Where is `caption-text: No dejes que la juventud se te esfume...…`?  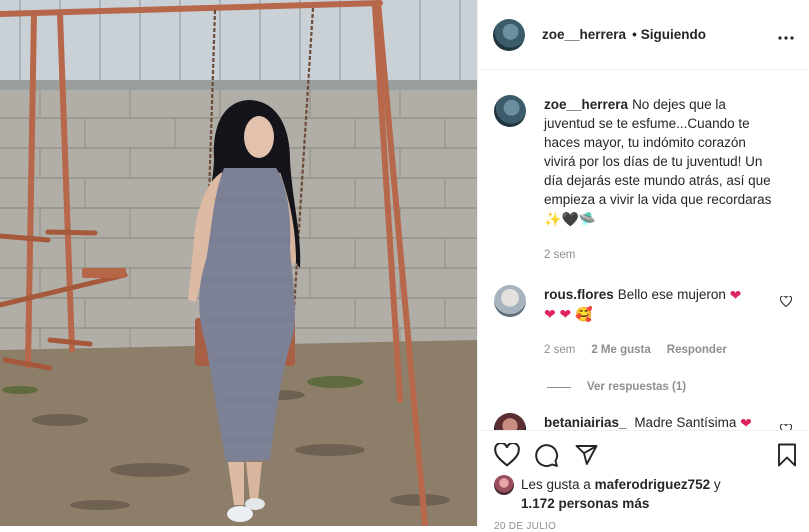
caption-text: No dejes que la juventud se te esfume...… is located at coordinates (658, 152).